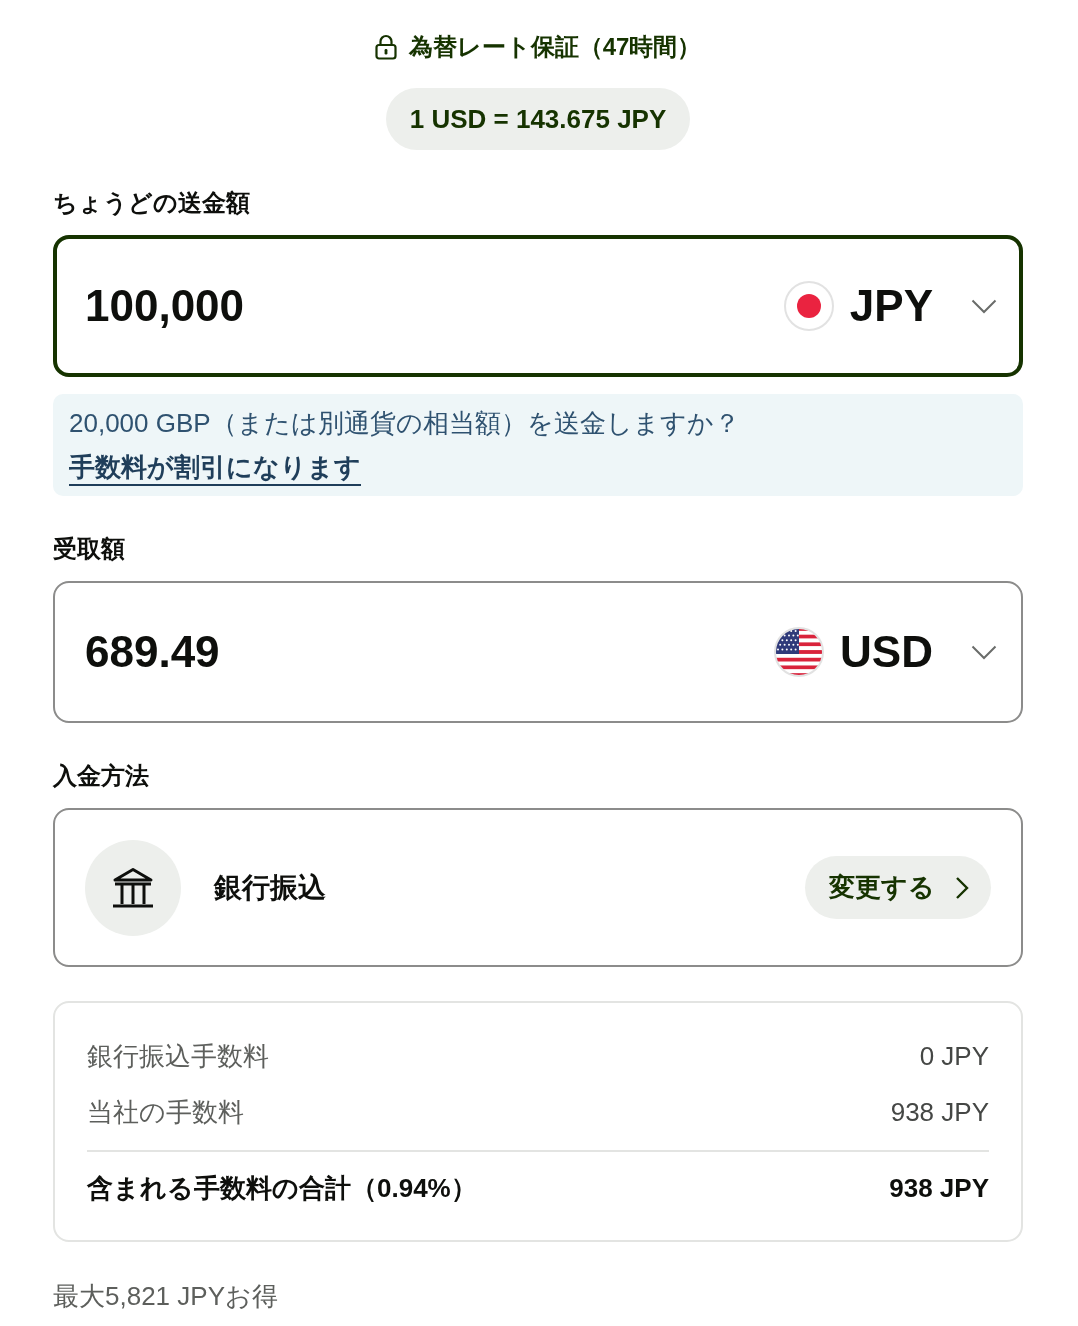 This screenshot has width=1078, height=1326. What do you see at coordinates (808, 306) in the screenshot?
I see `japan-flag-icon` at bounding box center [808, 306].